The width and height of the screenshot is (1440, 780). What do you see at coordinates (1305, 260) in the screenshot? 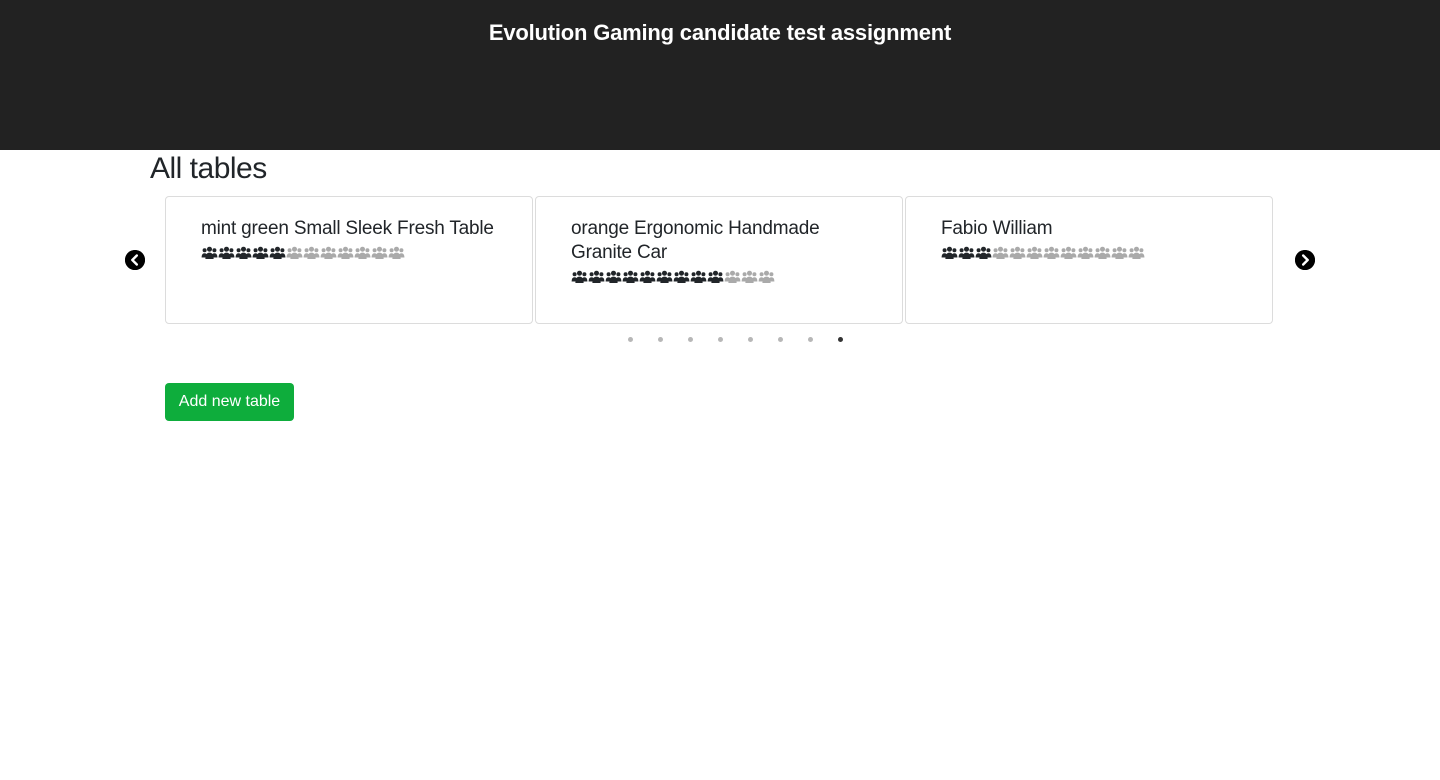
I see `chevron-right-circle-icon` at bounding box center [1305, 260].